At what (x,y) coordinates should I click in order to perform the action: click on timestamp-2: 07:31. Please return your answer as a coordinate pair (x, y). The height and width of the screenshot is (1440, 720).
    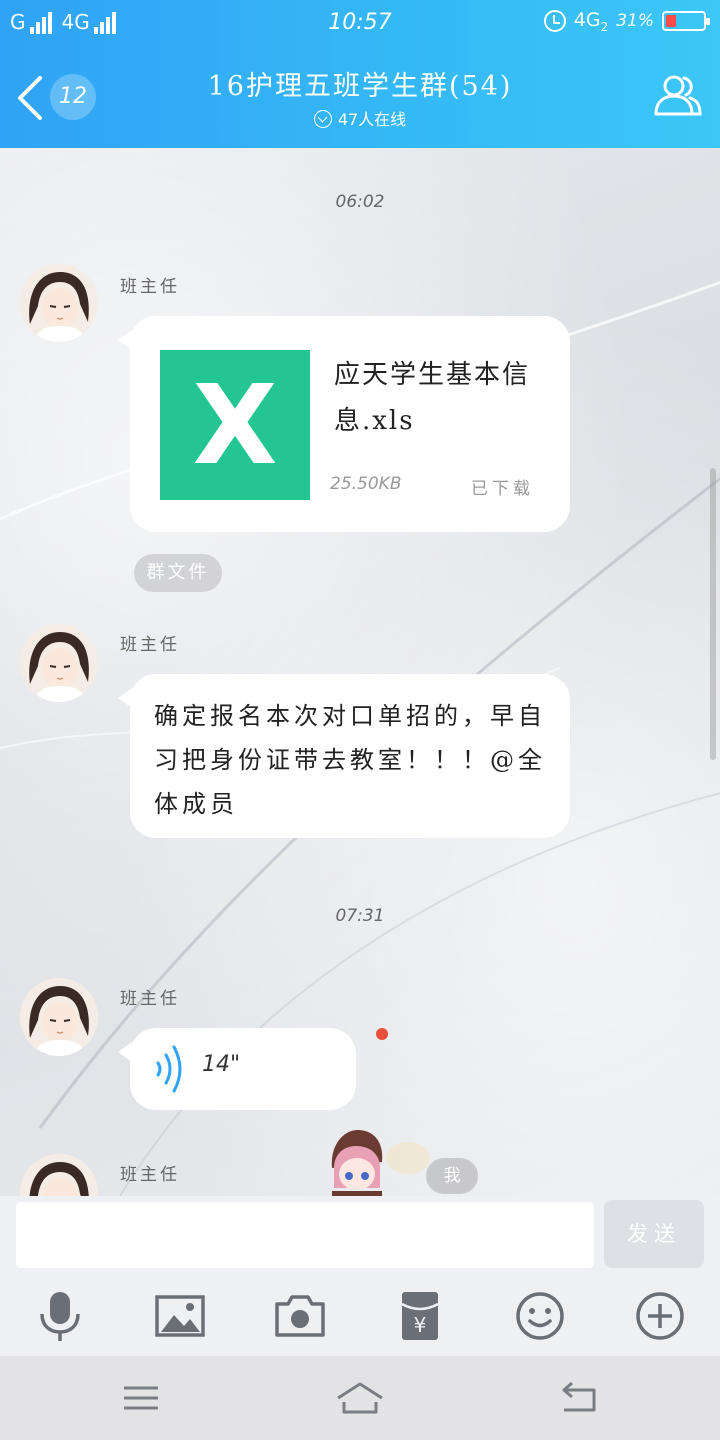
    Looking at the image, I should click on (360, 916).